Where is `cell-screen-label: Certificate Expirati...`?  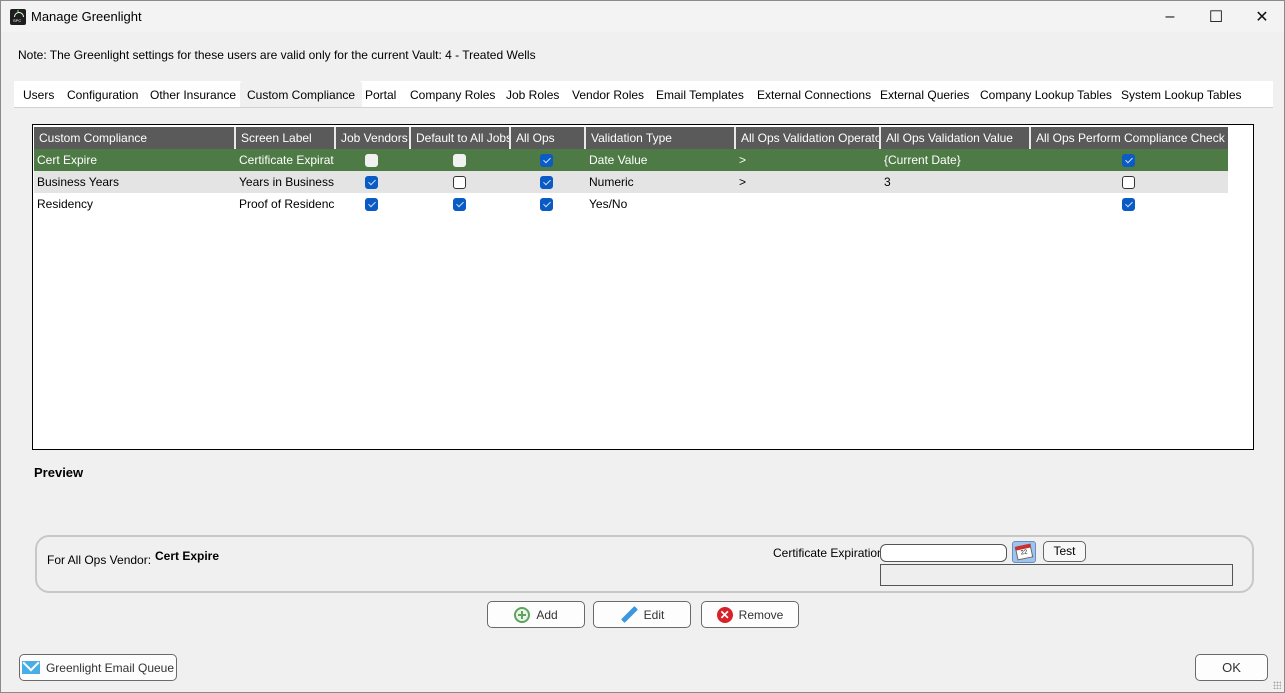 cell-screen-label: Certificate Expirati... is located at coordinates (286, 160).